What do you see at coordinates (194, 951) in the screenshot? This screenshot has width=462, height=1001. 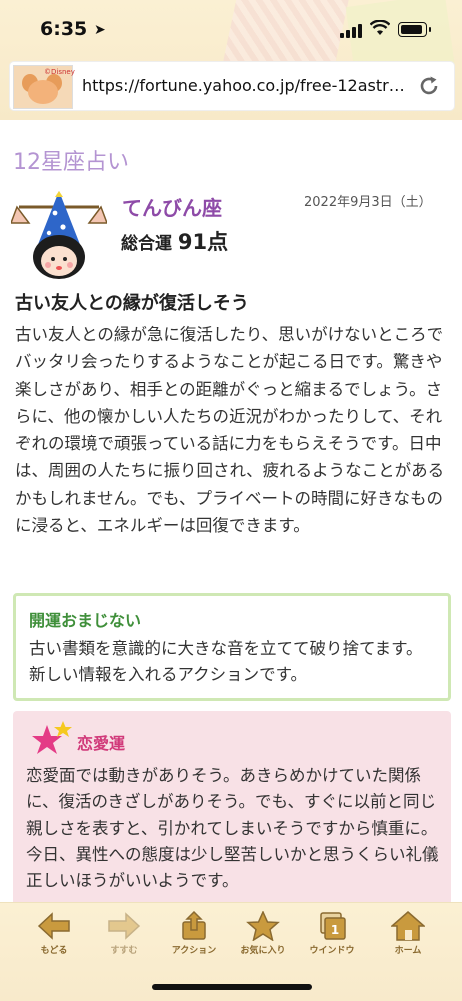 I see `action-label: アクション` at bounding box center [194, 951].